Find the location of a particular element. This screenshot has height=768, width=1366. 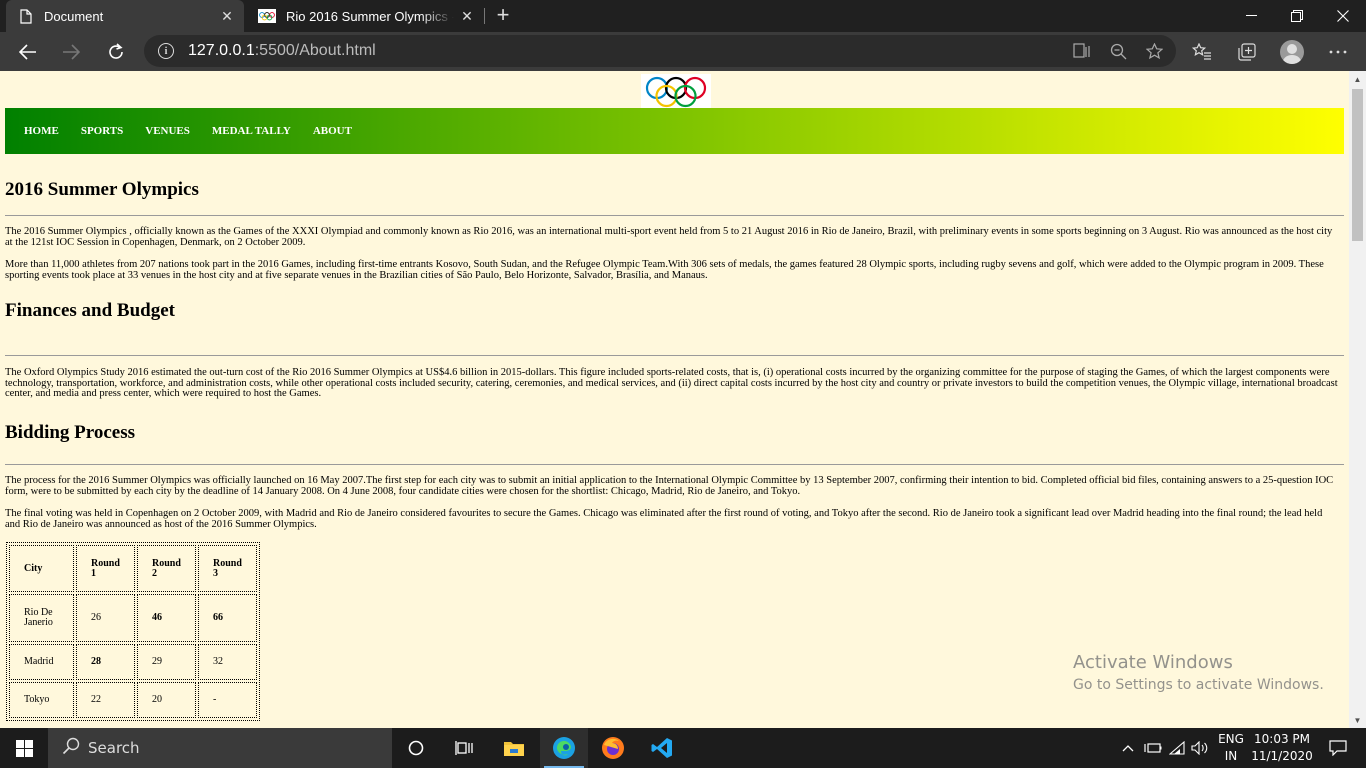

table-cell: 32 is located at coordinates (227, 662).